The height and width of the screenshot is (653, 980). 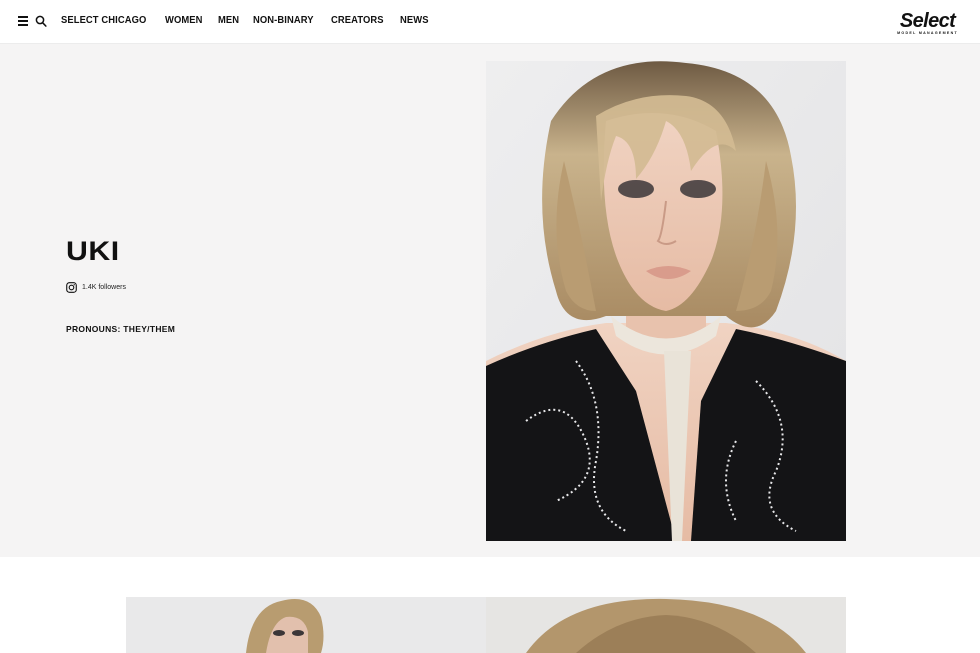 I want to click on logo-subtitle: MODEL MANAGEMENT, so click(x=927, y=33).